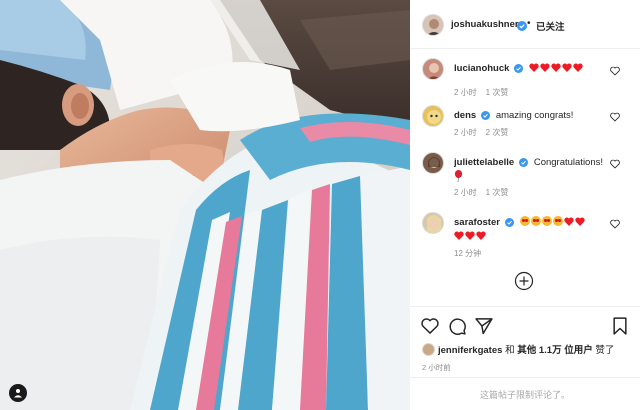 The width and height of the screenshot is (640, 410). What do you see at coordinates (620, 326) in the screenshot?
I see `bookmark-icon` at bounding box center [620, 326].